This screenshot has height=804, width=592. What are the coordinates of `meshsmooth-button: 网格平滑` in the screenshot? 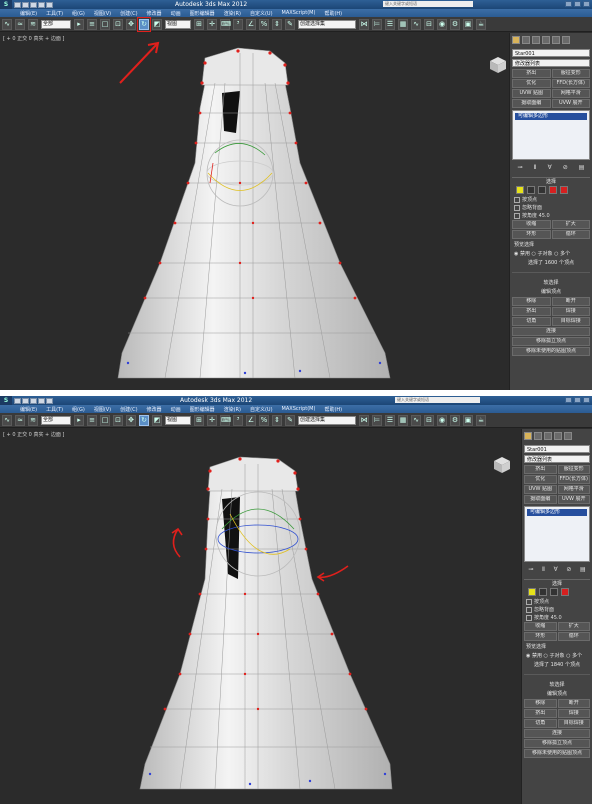 It's located at (573, 489).